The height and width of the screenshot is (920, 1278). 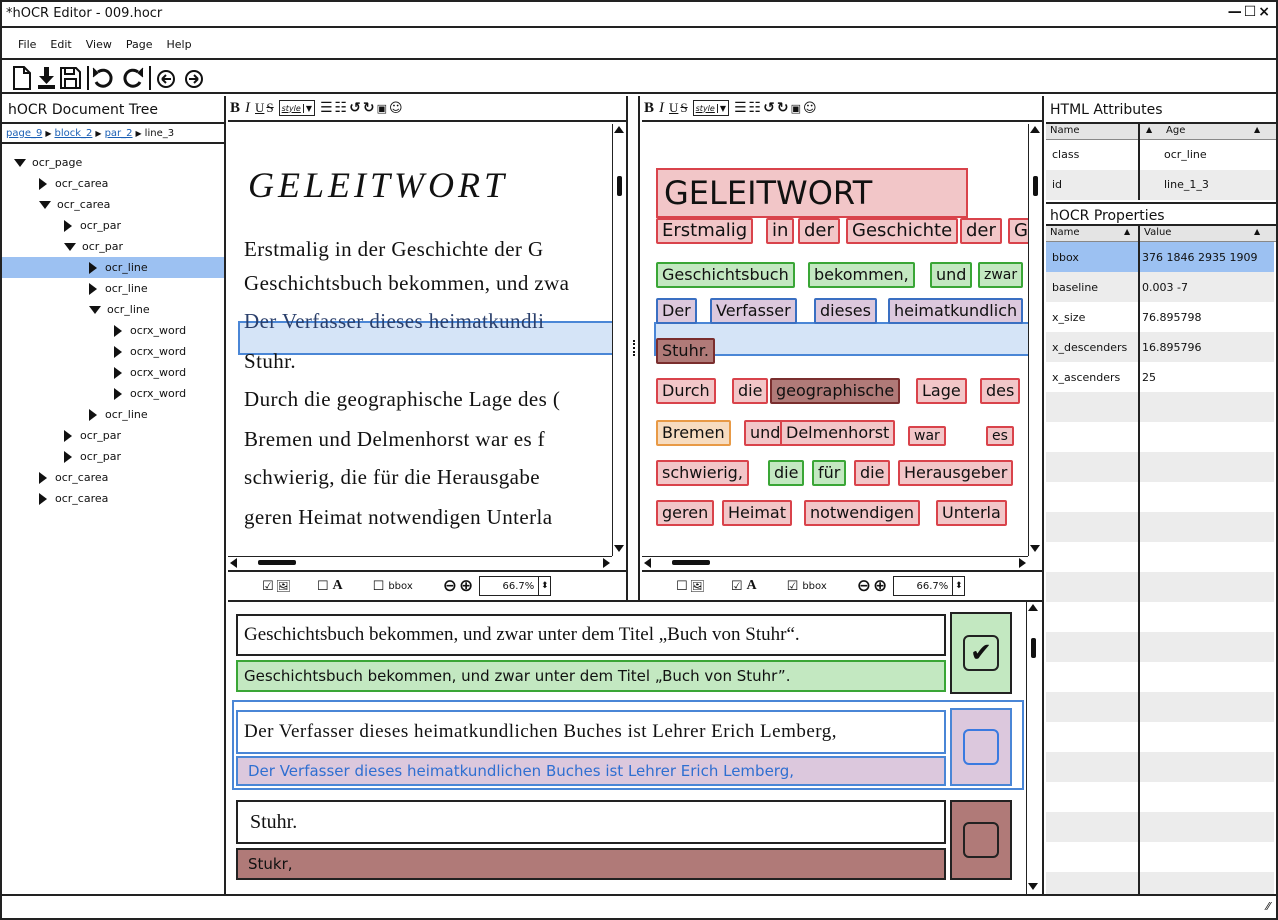 I want to click on table-row: x_size 76.895798, so click(x=1160, y=317).